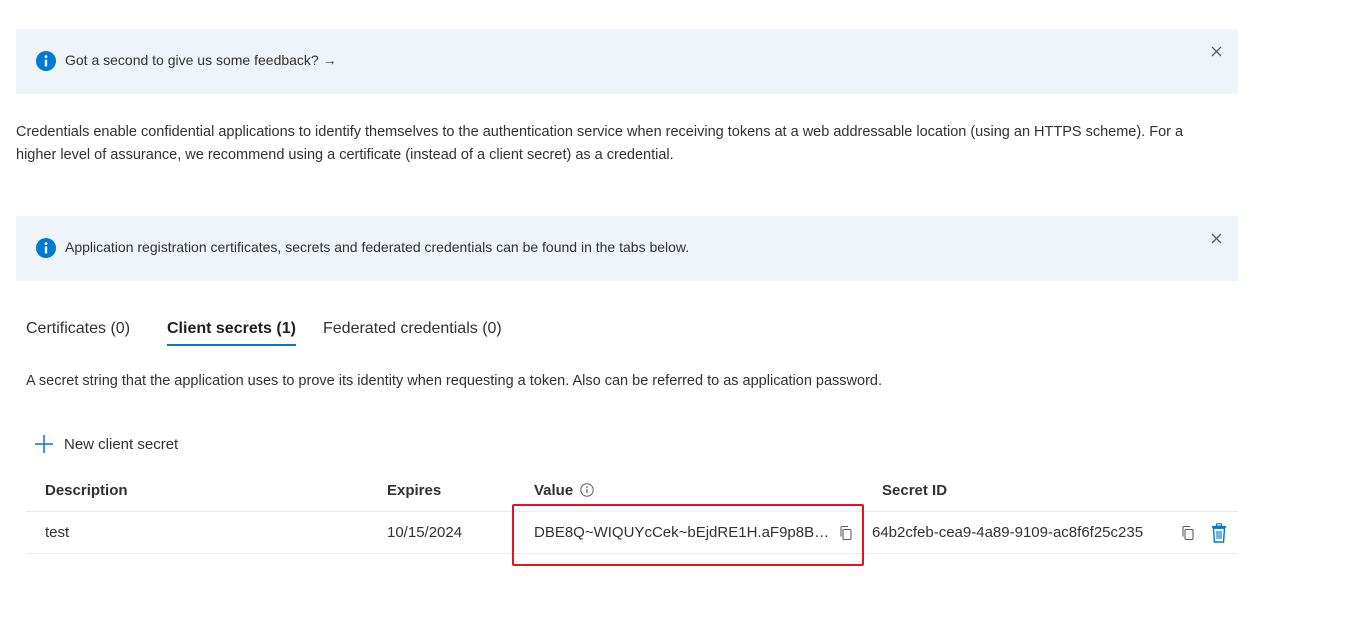  I want to click on column-header-value: Value, so click(687, 490).